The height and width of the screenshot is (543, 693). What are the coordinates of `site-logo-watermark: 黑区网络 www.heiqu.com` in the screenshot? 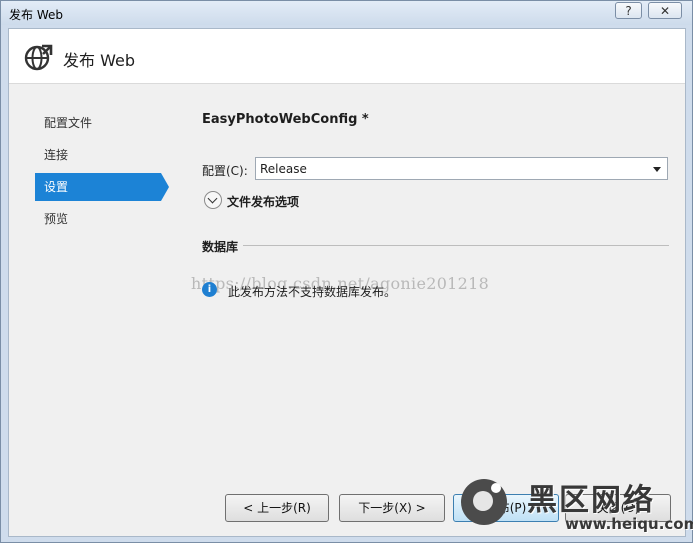 It's located at (573, 506).